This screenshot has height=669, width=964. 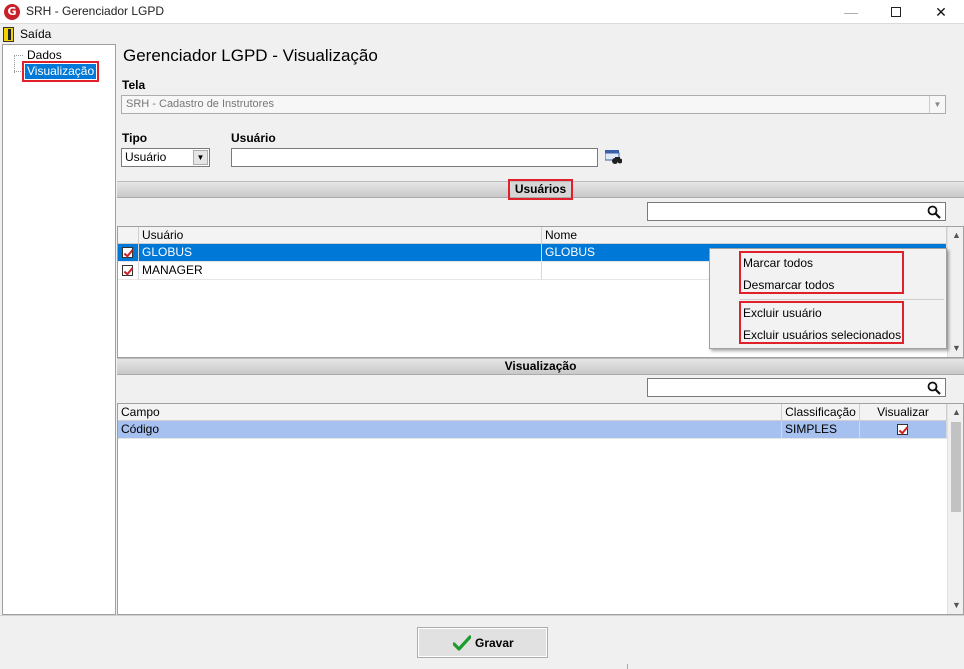 I want to click on tela-label: Tela, so click(x=134, y=85).